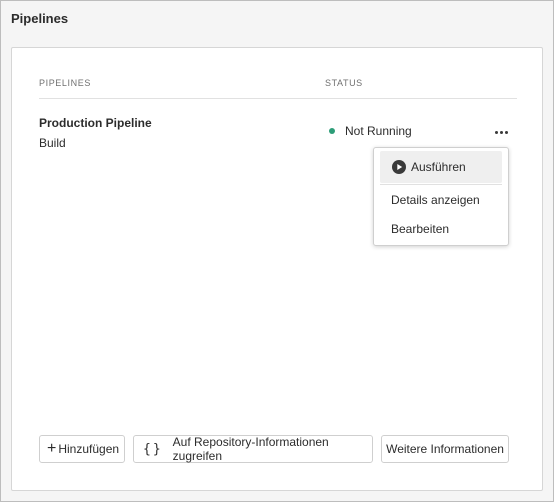 The image size is (554, 502). I want to click on menu-item-details: Details anzeigen, so click(441, 200).